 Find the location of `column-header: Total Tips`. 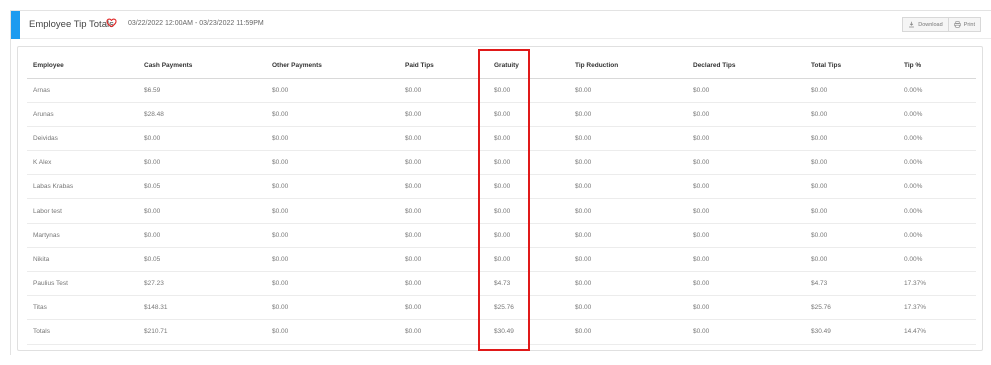

column-header: Total Tips is located at coordinates (851, 66).